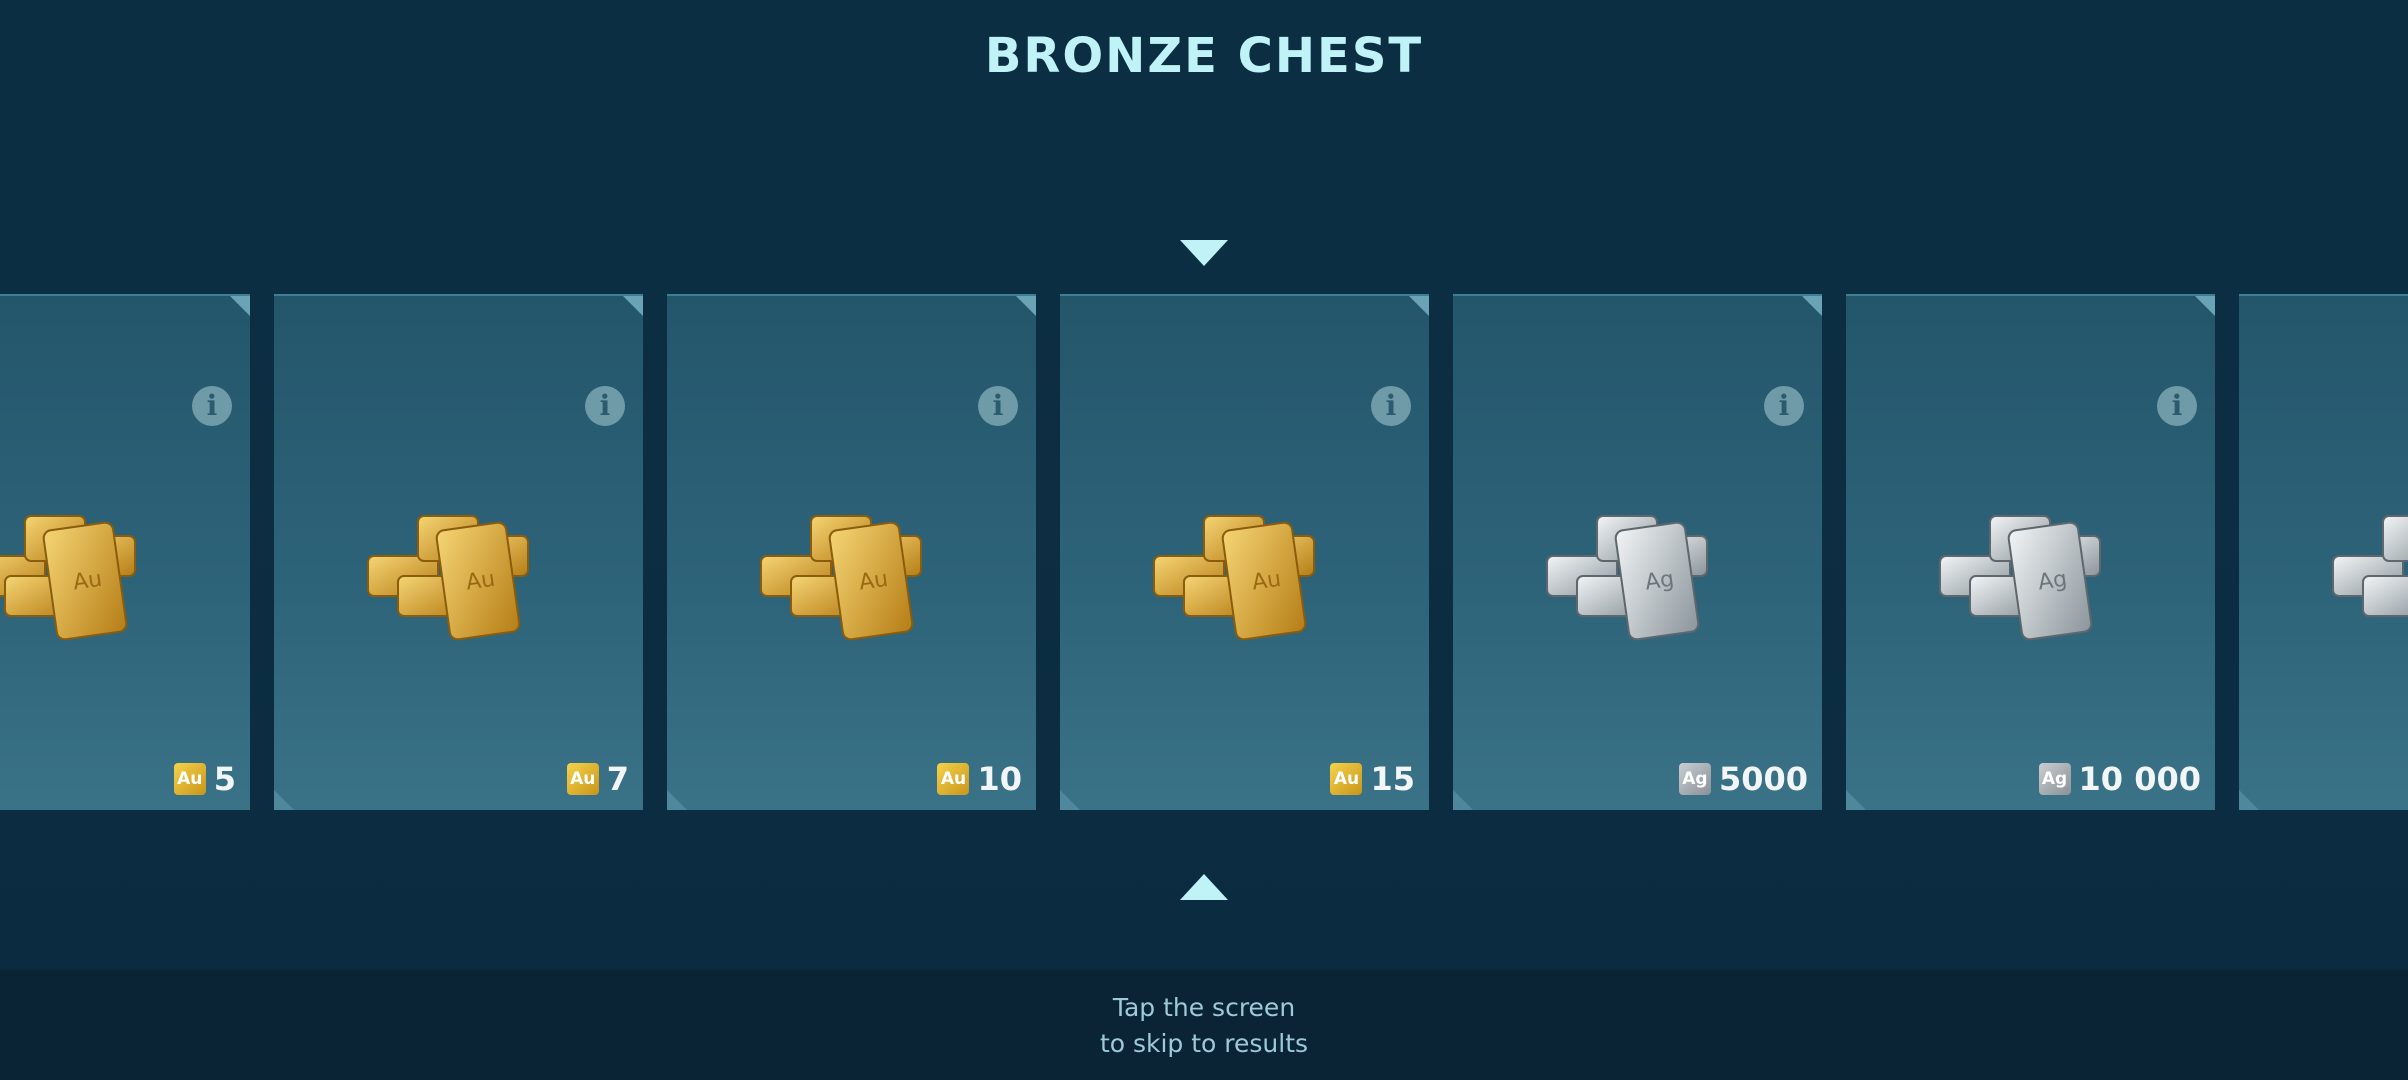  I want to click on amount-label: 5000, so click(1763, 779).